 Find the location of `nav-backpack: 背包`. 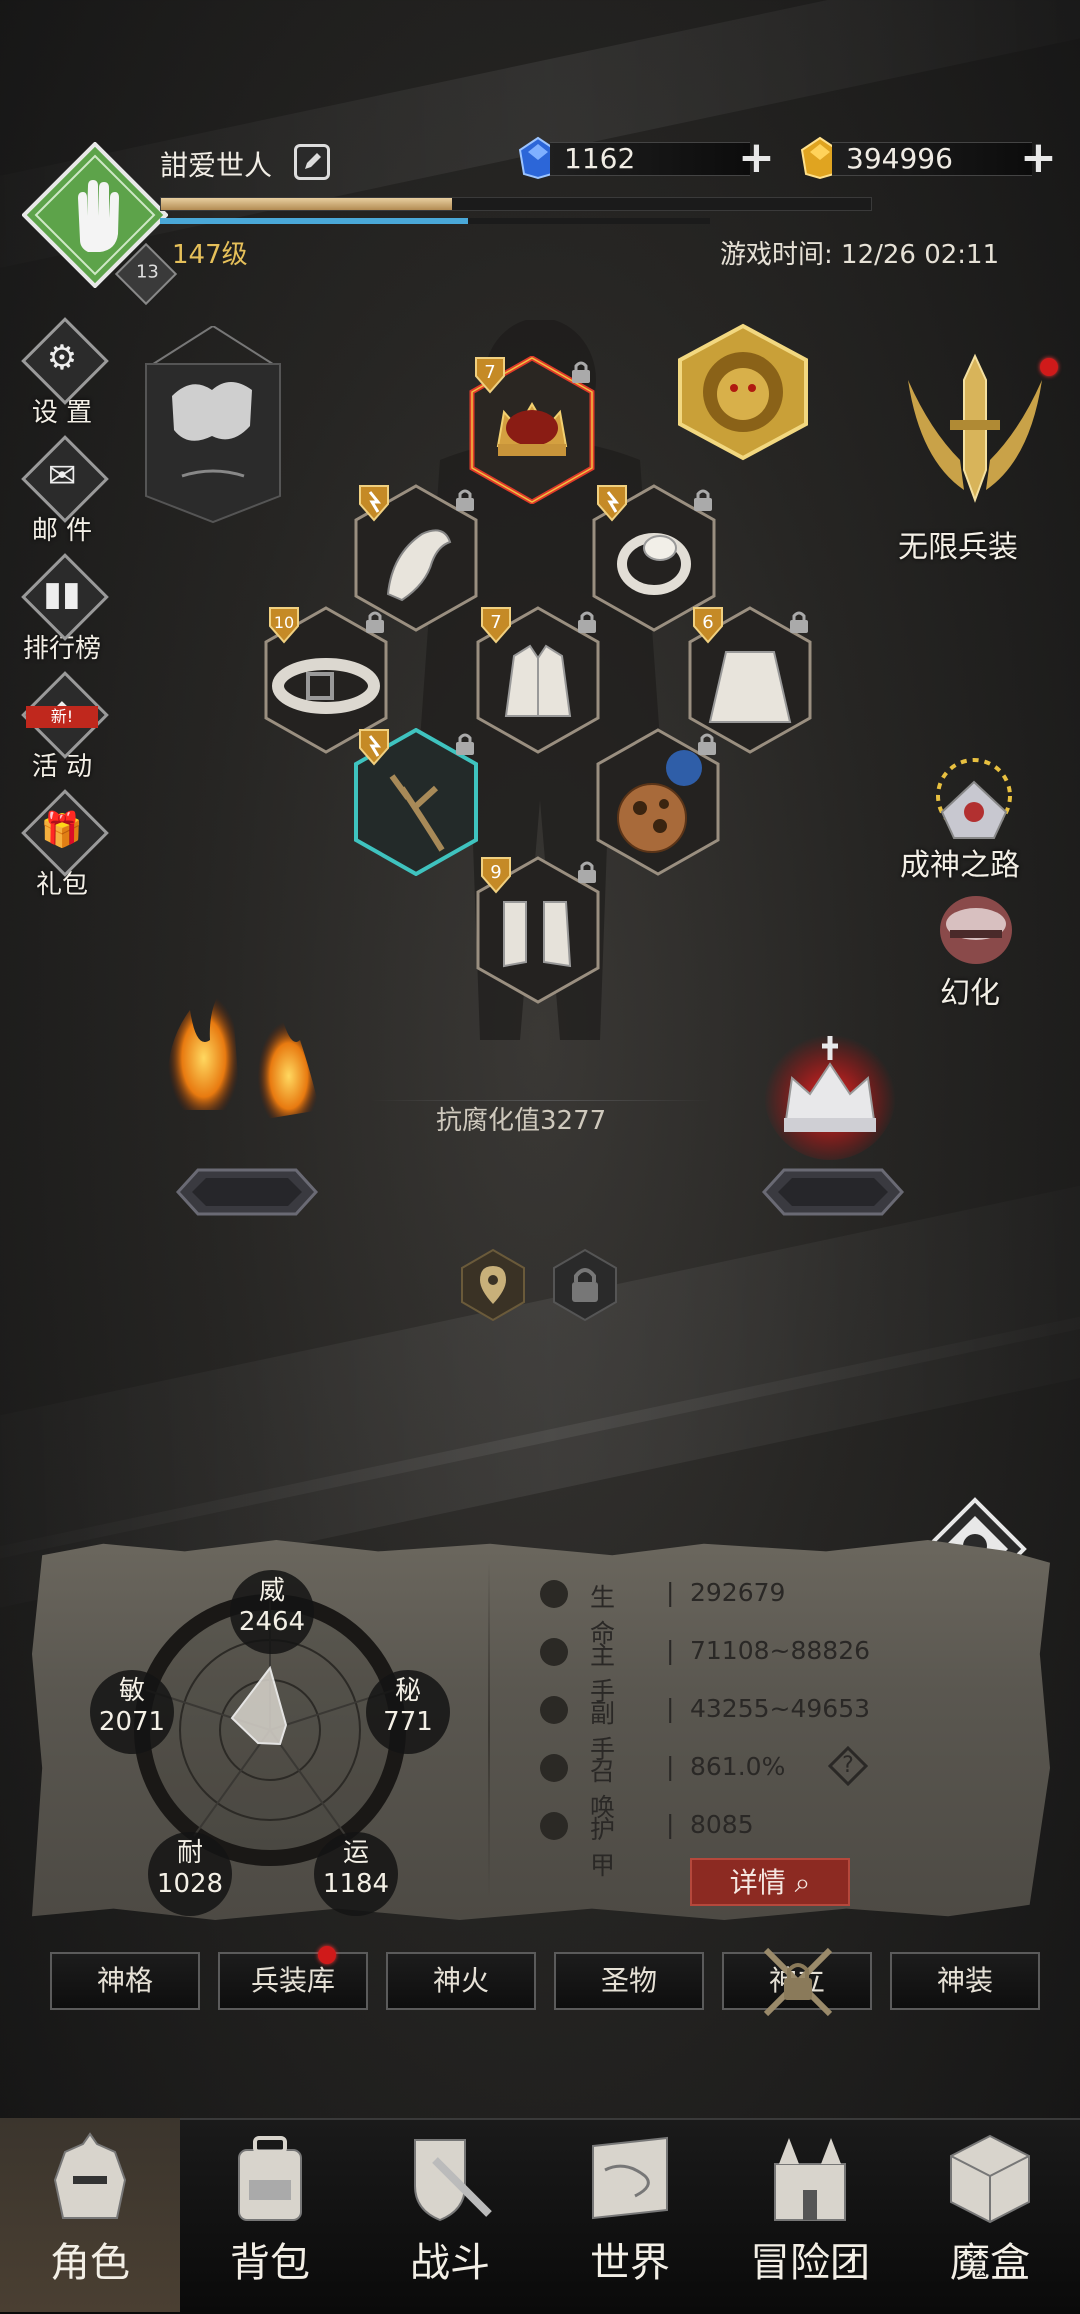

nav-backpack: 背包 is located at coordinates (270, 2215).